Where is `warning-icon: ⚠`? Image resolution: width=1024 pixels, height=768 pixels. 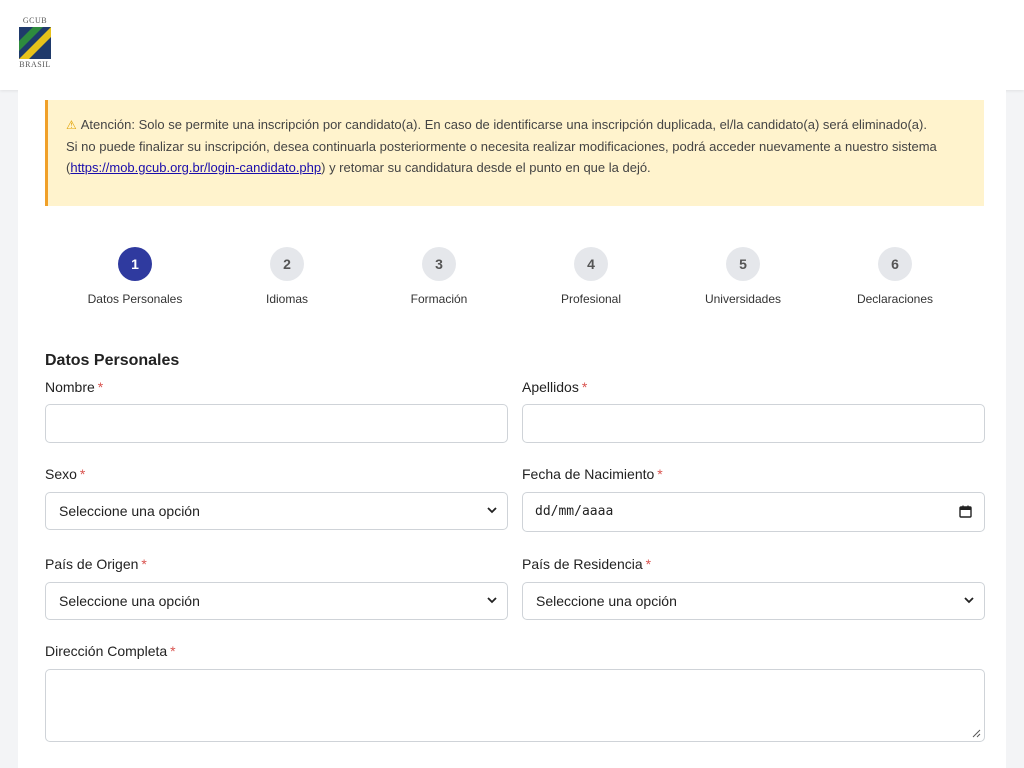
warning-icon: ⚠ is located at coordinates (71, 125).